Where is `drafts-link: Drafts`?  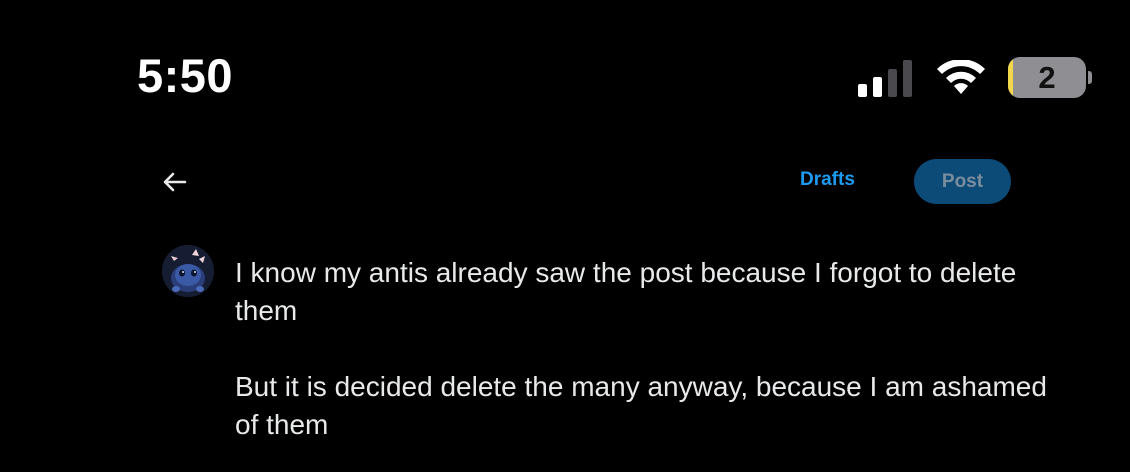
drafts-link: Drafts is located at coordinates (827, 180).